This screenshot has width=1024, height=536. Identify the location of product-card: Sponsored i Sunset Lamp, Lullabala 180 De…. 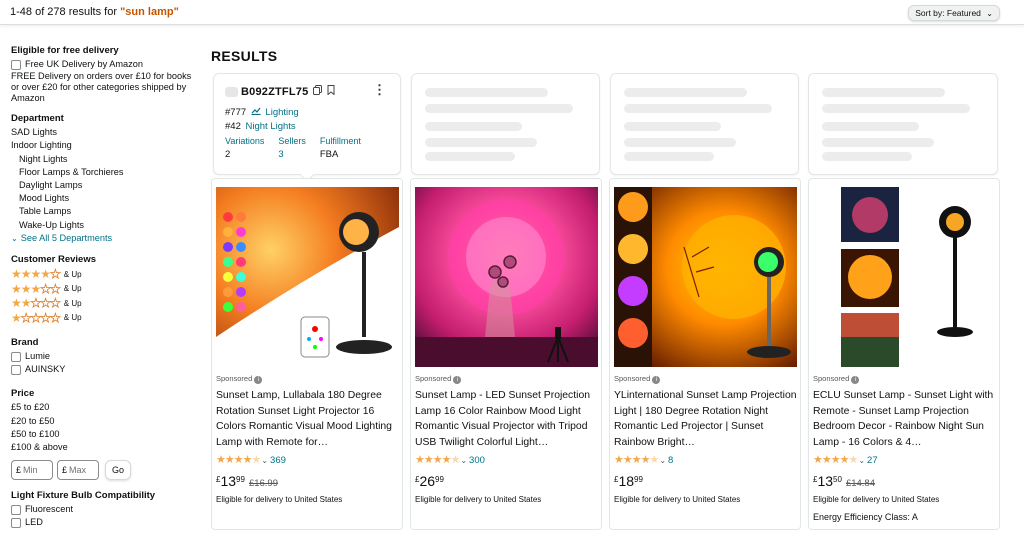
(307, 354).